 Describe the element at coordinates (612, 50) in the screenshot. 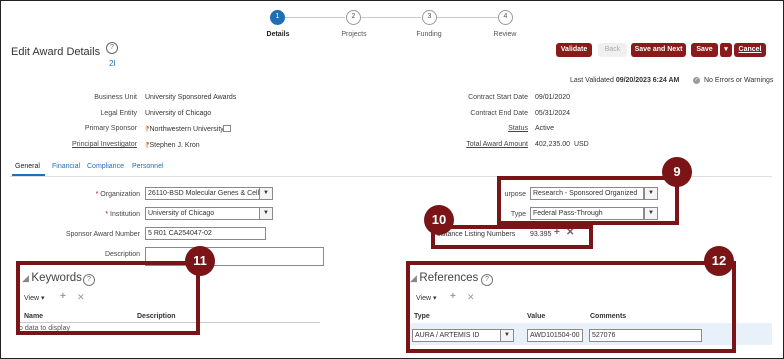

I see `back-button: Back` at that location.